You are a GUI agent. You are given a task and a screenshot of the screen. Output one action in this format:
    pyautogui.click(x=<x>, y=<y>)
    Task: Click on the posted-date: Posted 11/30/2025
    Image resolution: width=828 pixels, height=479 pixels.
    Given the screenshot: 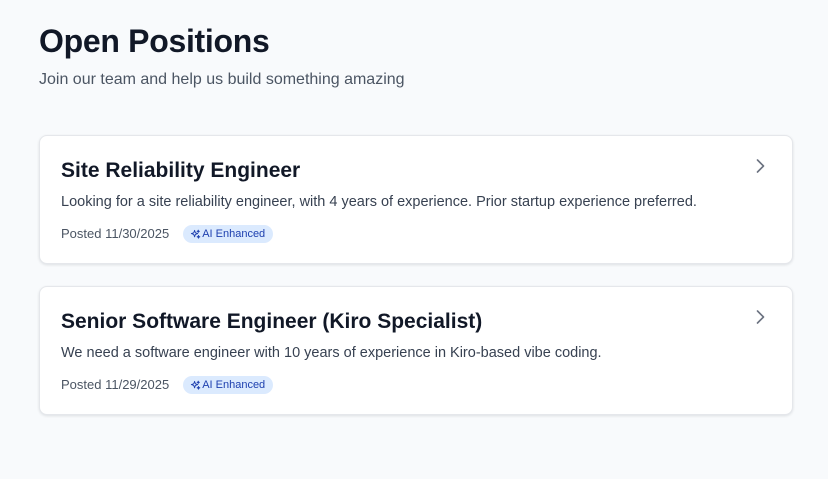 What is the action you would take?
    pyautogui.click(x=115, y=233)
    